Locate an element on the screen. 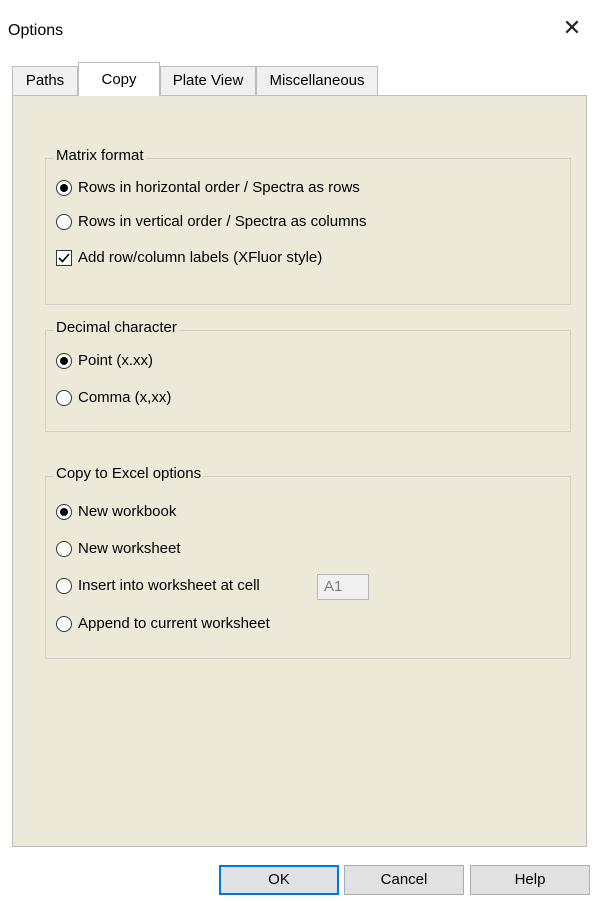  comma-option: Comma (x,xx) is located at coordinates (113, 398).